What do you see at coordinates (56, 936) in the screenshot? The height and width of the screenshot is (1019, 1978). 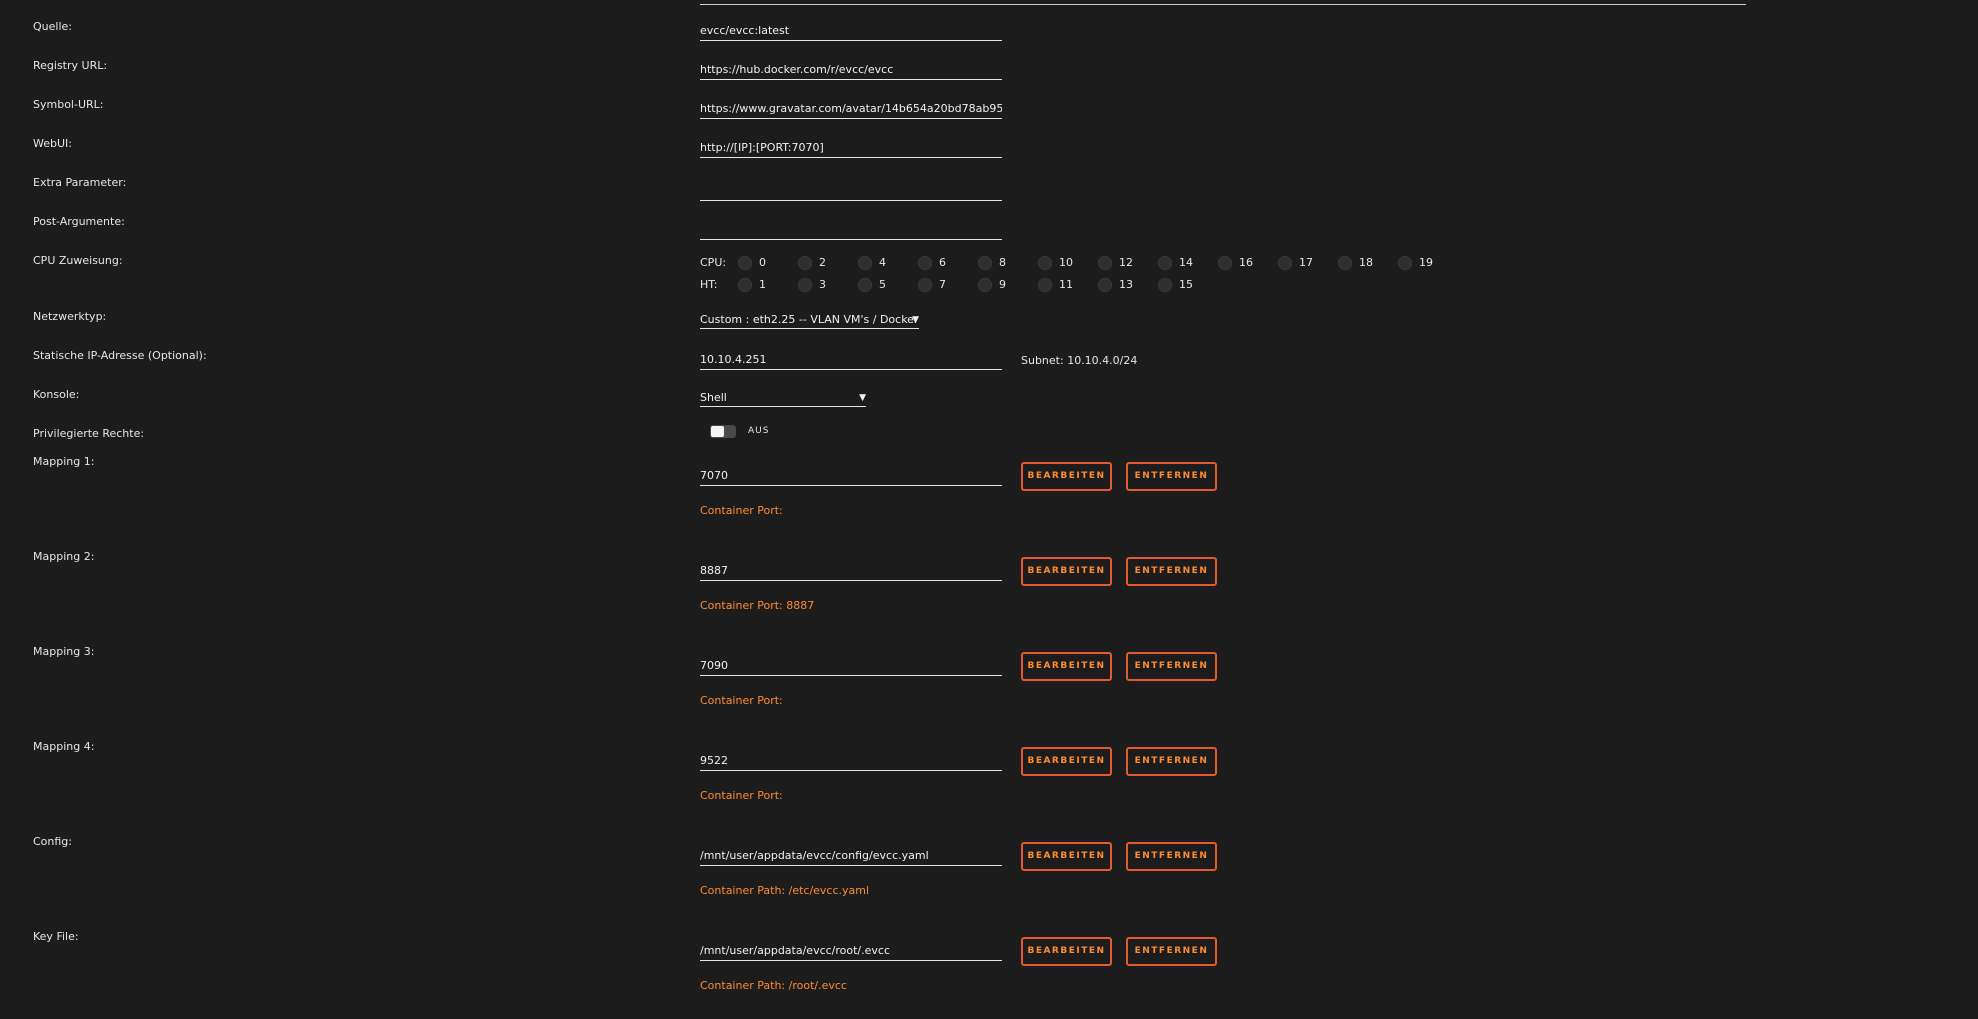 I see `mapping-label: Key File:` at bounding box center [56, 936].